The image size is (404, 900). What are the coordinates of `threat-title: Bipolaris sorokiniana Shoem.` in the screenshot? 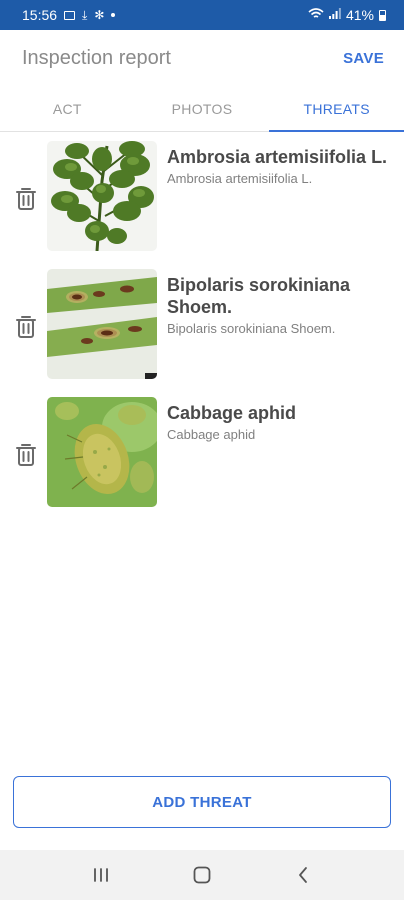 It's located at (259, 296).